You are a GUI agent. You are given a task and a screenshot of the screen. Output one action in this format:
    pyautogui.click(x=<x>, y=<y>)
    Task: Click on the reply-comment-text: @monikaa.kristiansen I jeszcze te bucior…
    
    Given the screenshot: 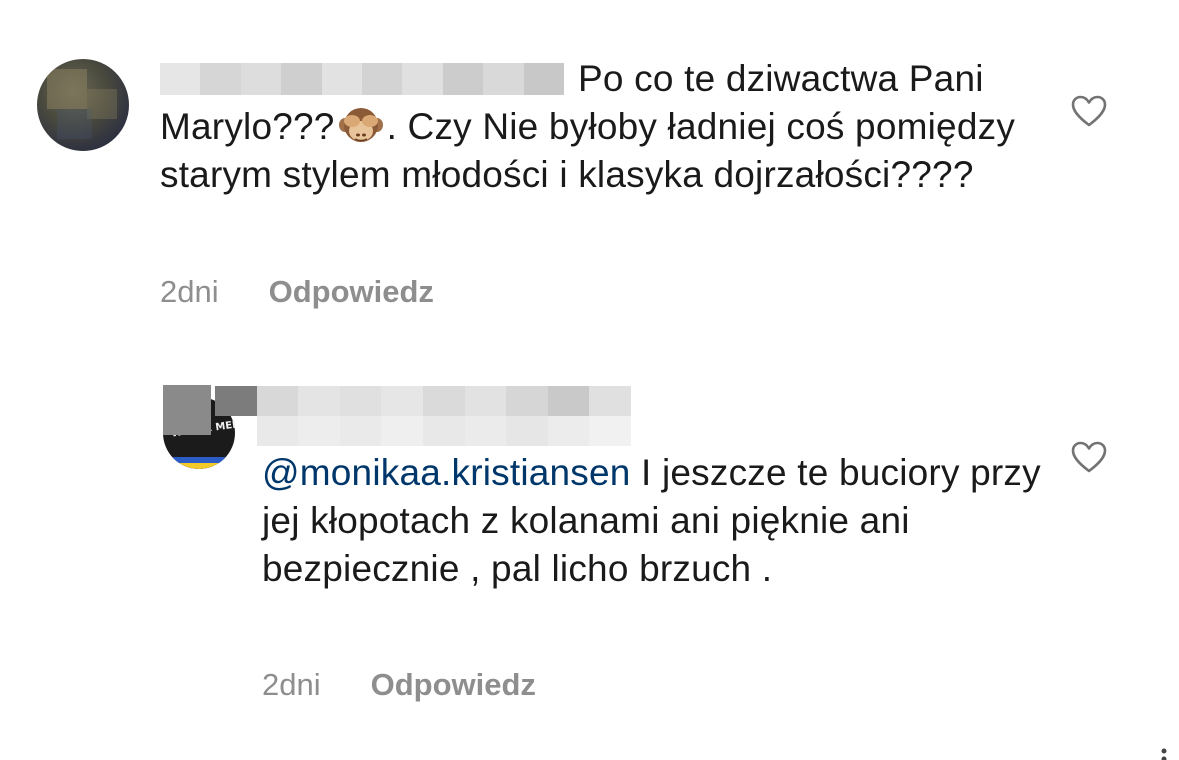 What is the action you would take?
    pyautogui.click(x=652, y=521)
    